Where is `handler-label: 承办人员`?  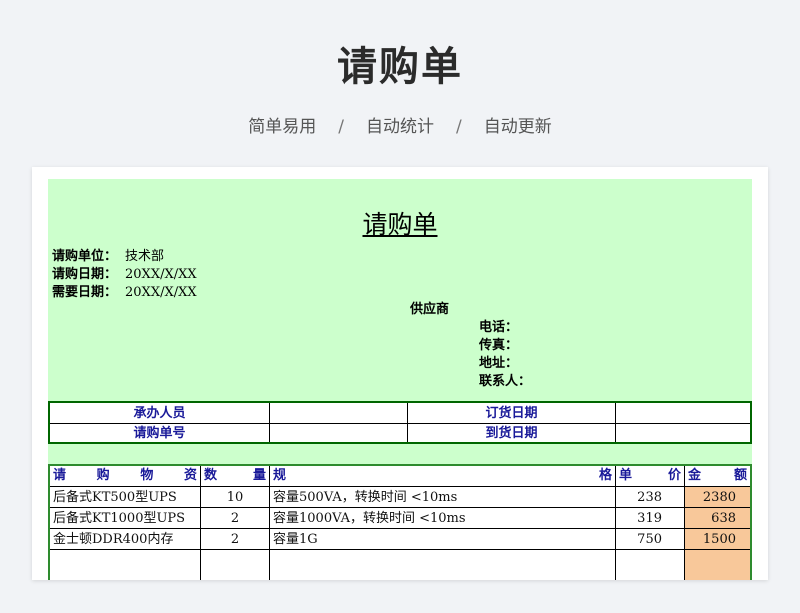 handler-label: 承办人员 is located at coordinates (159, 413).